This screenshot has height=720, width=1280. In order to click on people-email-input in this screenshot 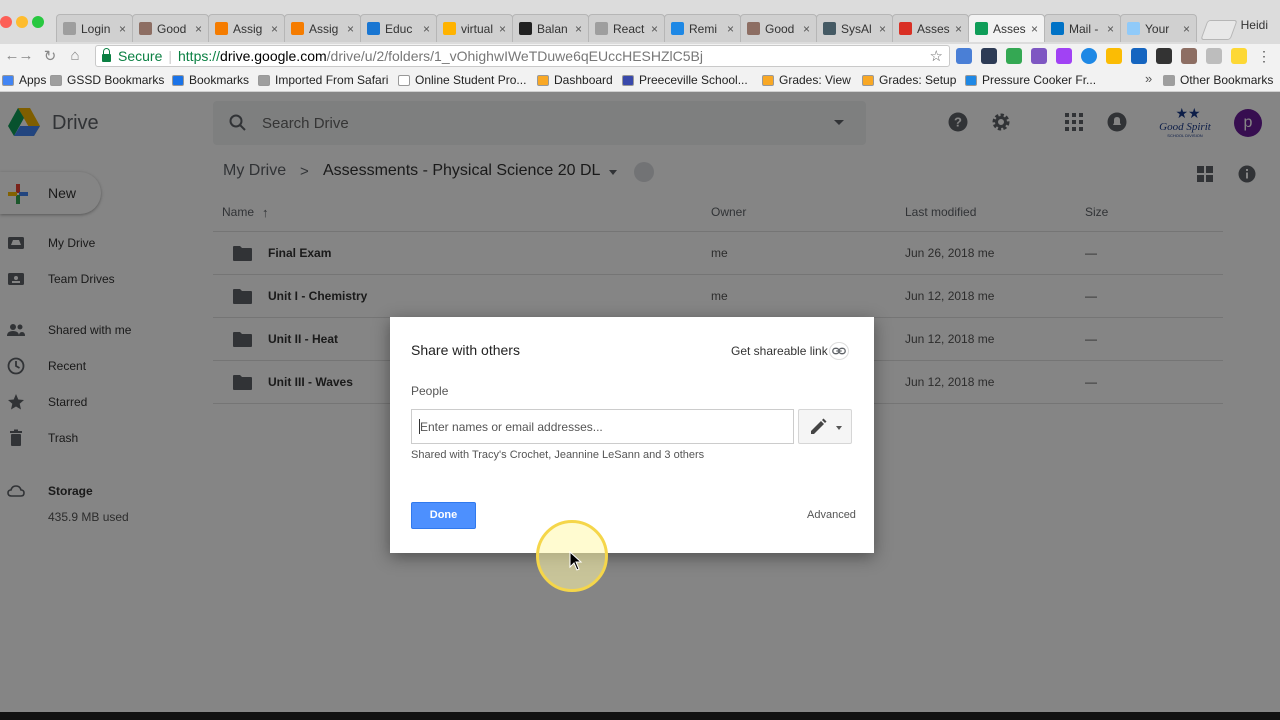, I will do `click(602, 426)`.